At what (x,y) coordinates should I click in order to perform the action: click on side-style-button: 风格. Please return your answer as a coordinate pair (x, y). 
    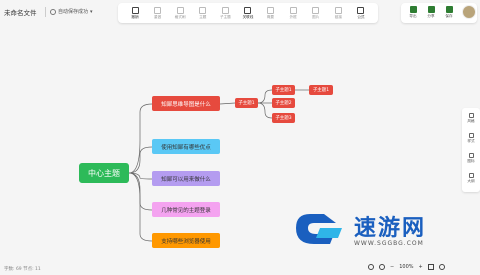
    Looking at the image, I should click on (471, 118).